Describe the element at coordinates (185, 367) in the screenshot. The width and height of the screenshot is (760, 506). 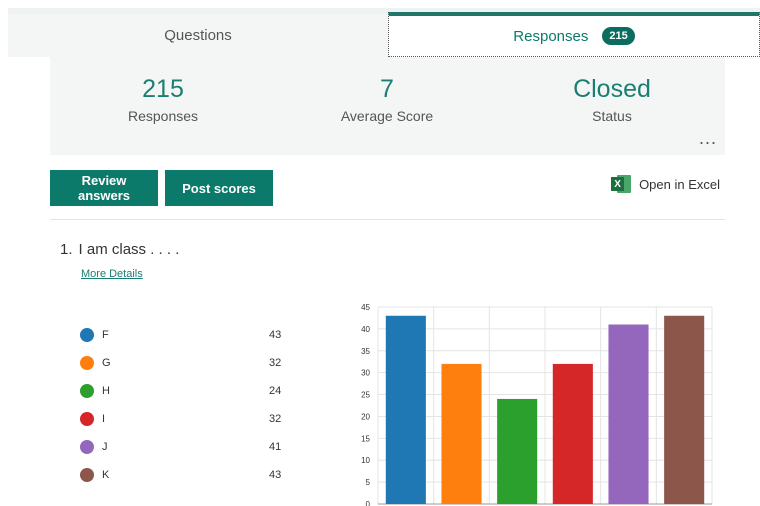
I see `legend-item: G 32` at that location.